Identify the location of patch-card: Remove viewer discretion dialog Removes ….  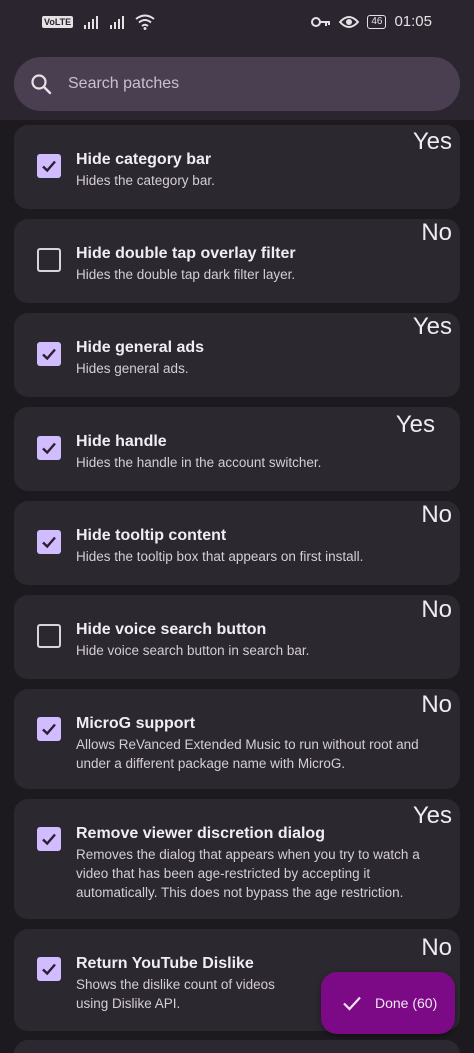
(237, 859).